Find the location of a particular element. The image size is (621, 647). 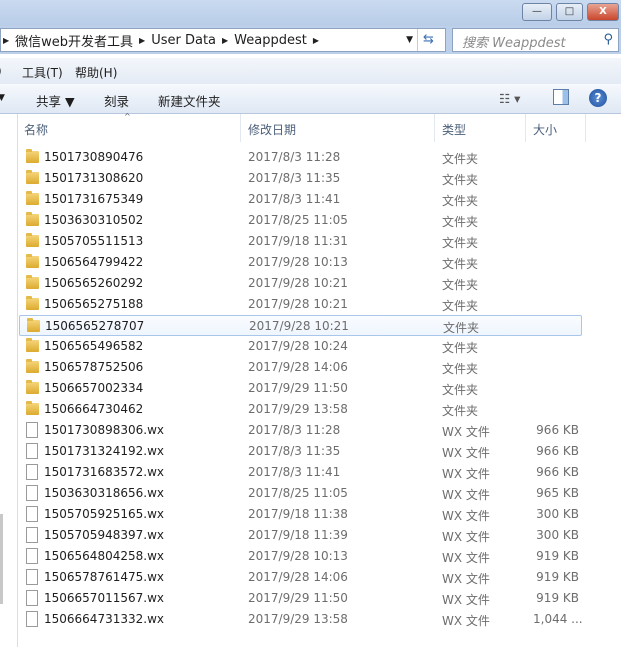

menu-tools: 工具(T) is located at coordinates (42, 72).